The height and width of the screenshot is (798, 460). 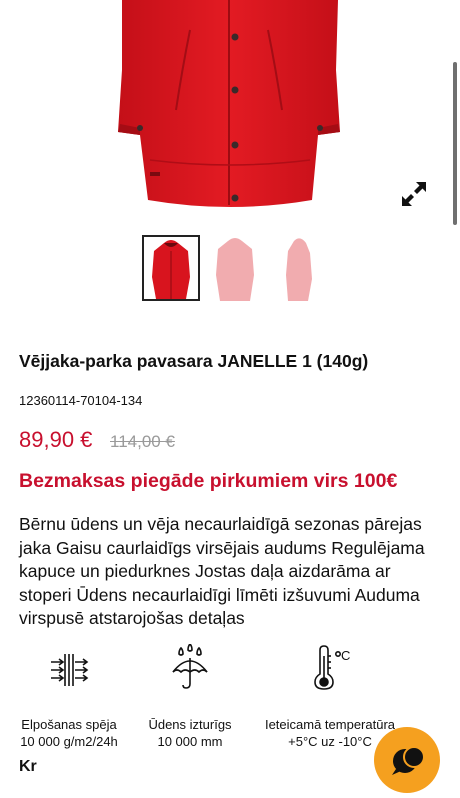 I want to click on thumbnail-side, so click(x=299, y=268).